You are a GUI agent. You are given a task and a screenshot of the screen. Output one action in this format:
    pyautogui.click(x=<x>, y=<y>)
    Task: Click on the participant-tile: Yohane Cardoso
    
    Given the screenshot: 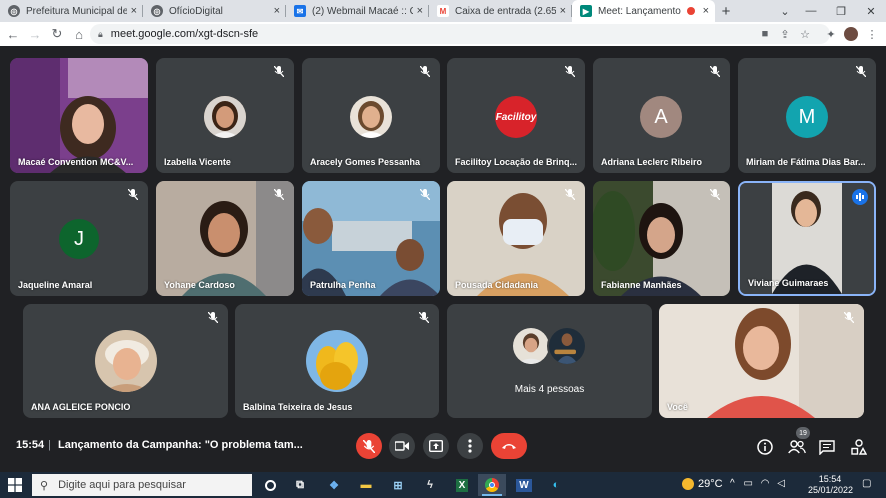 What is the action you would take?
    pyautogui.click(x=225, y=238)
    